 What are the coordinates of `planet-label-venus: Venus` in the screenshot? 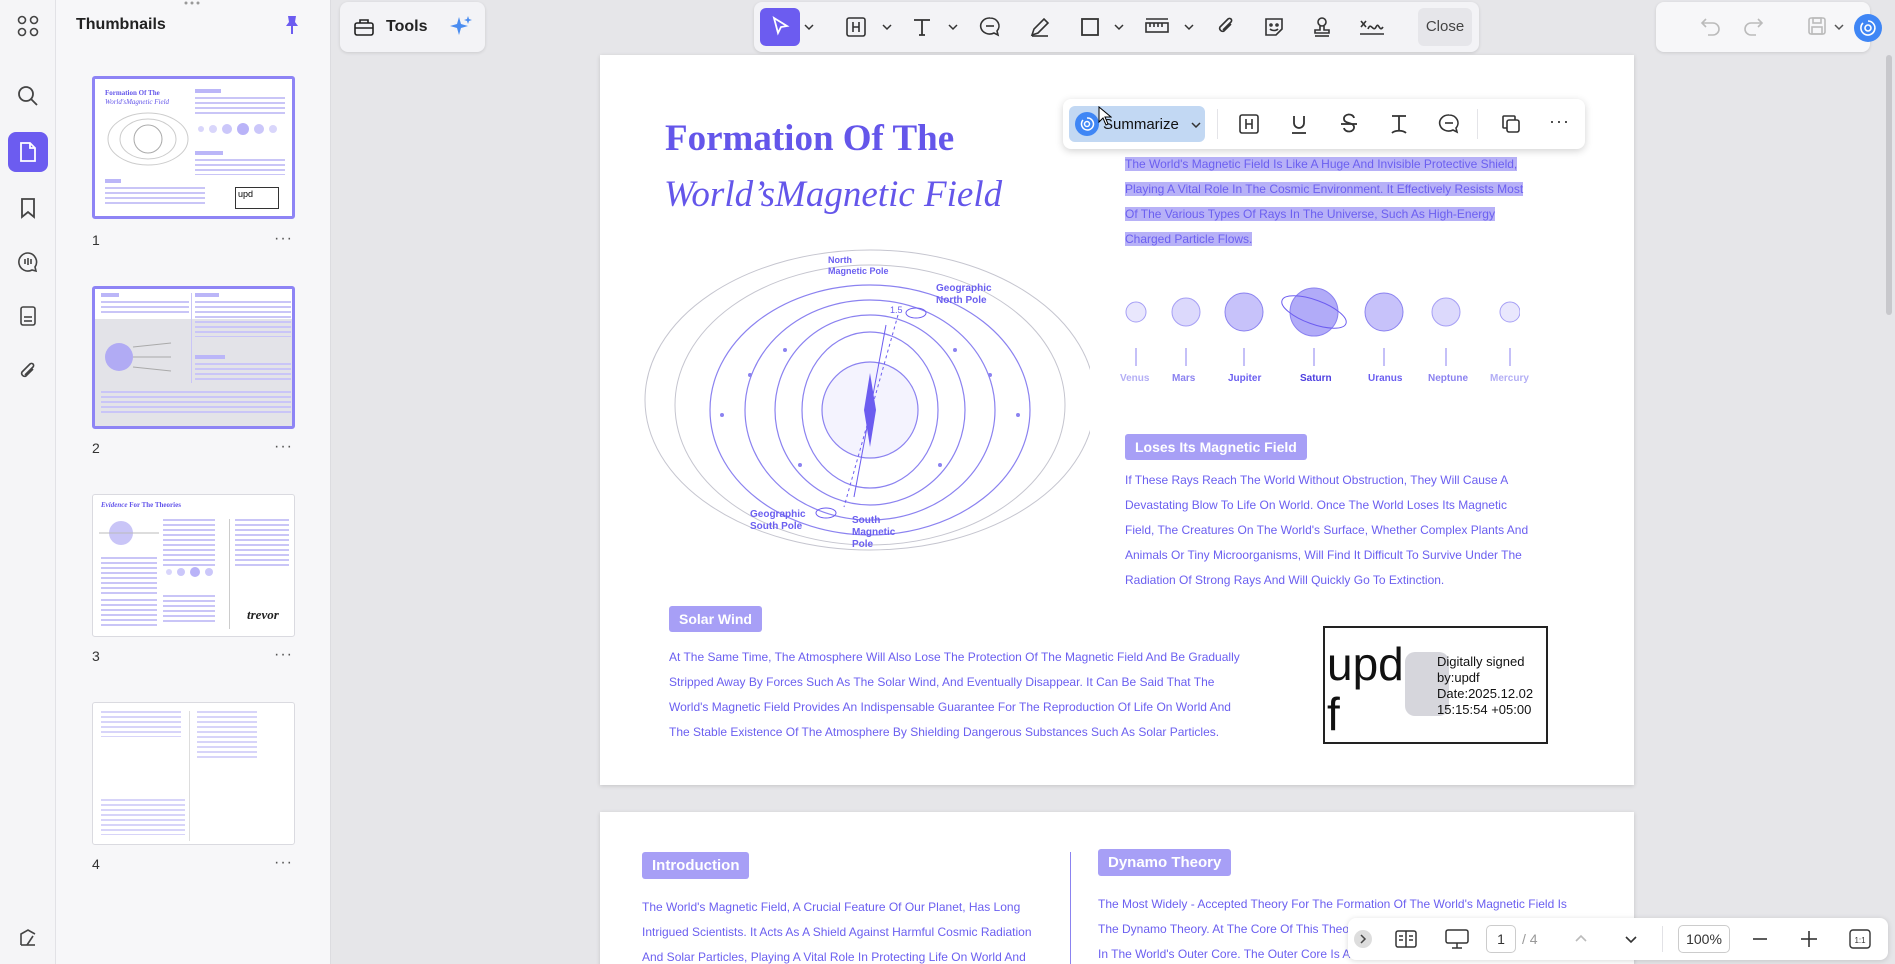 It's located at (1135, 378).